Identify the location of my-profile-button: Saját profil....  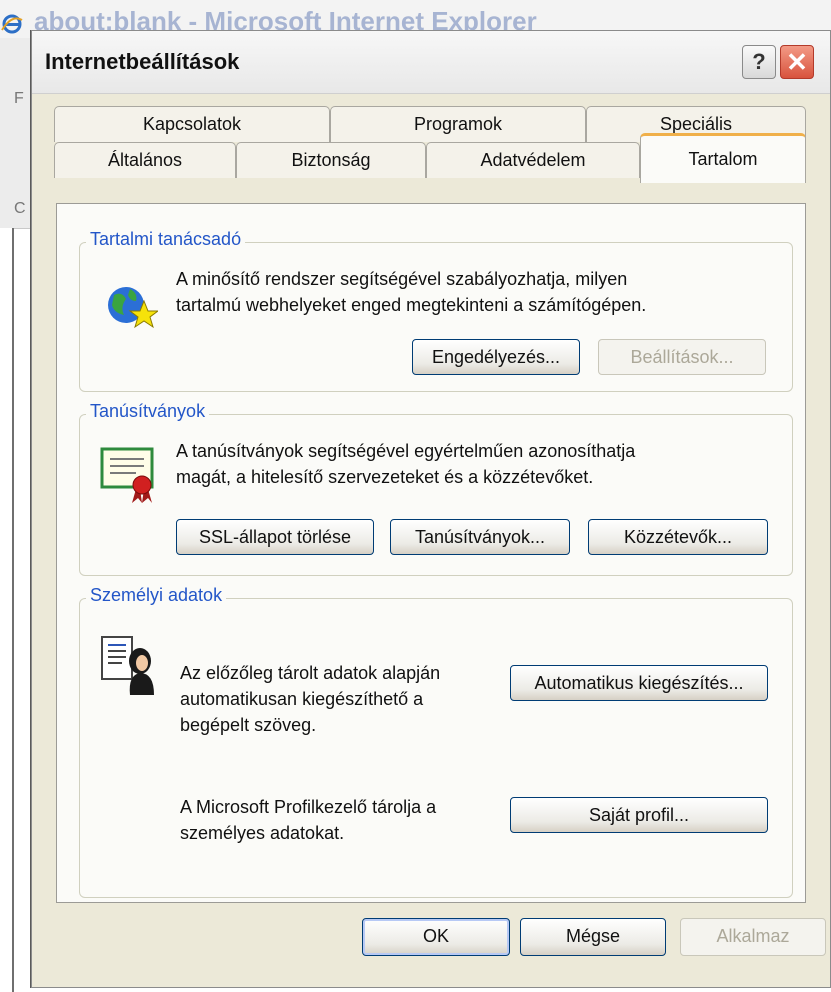
(639, 815).